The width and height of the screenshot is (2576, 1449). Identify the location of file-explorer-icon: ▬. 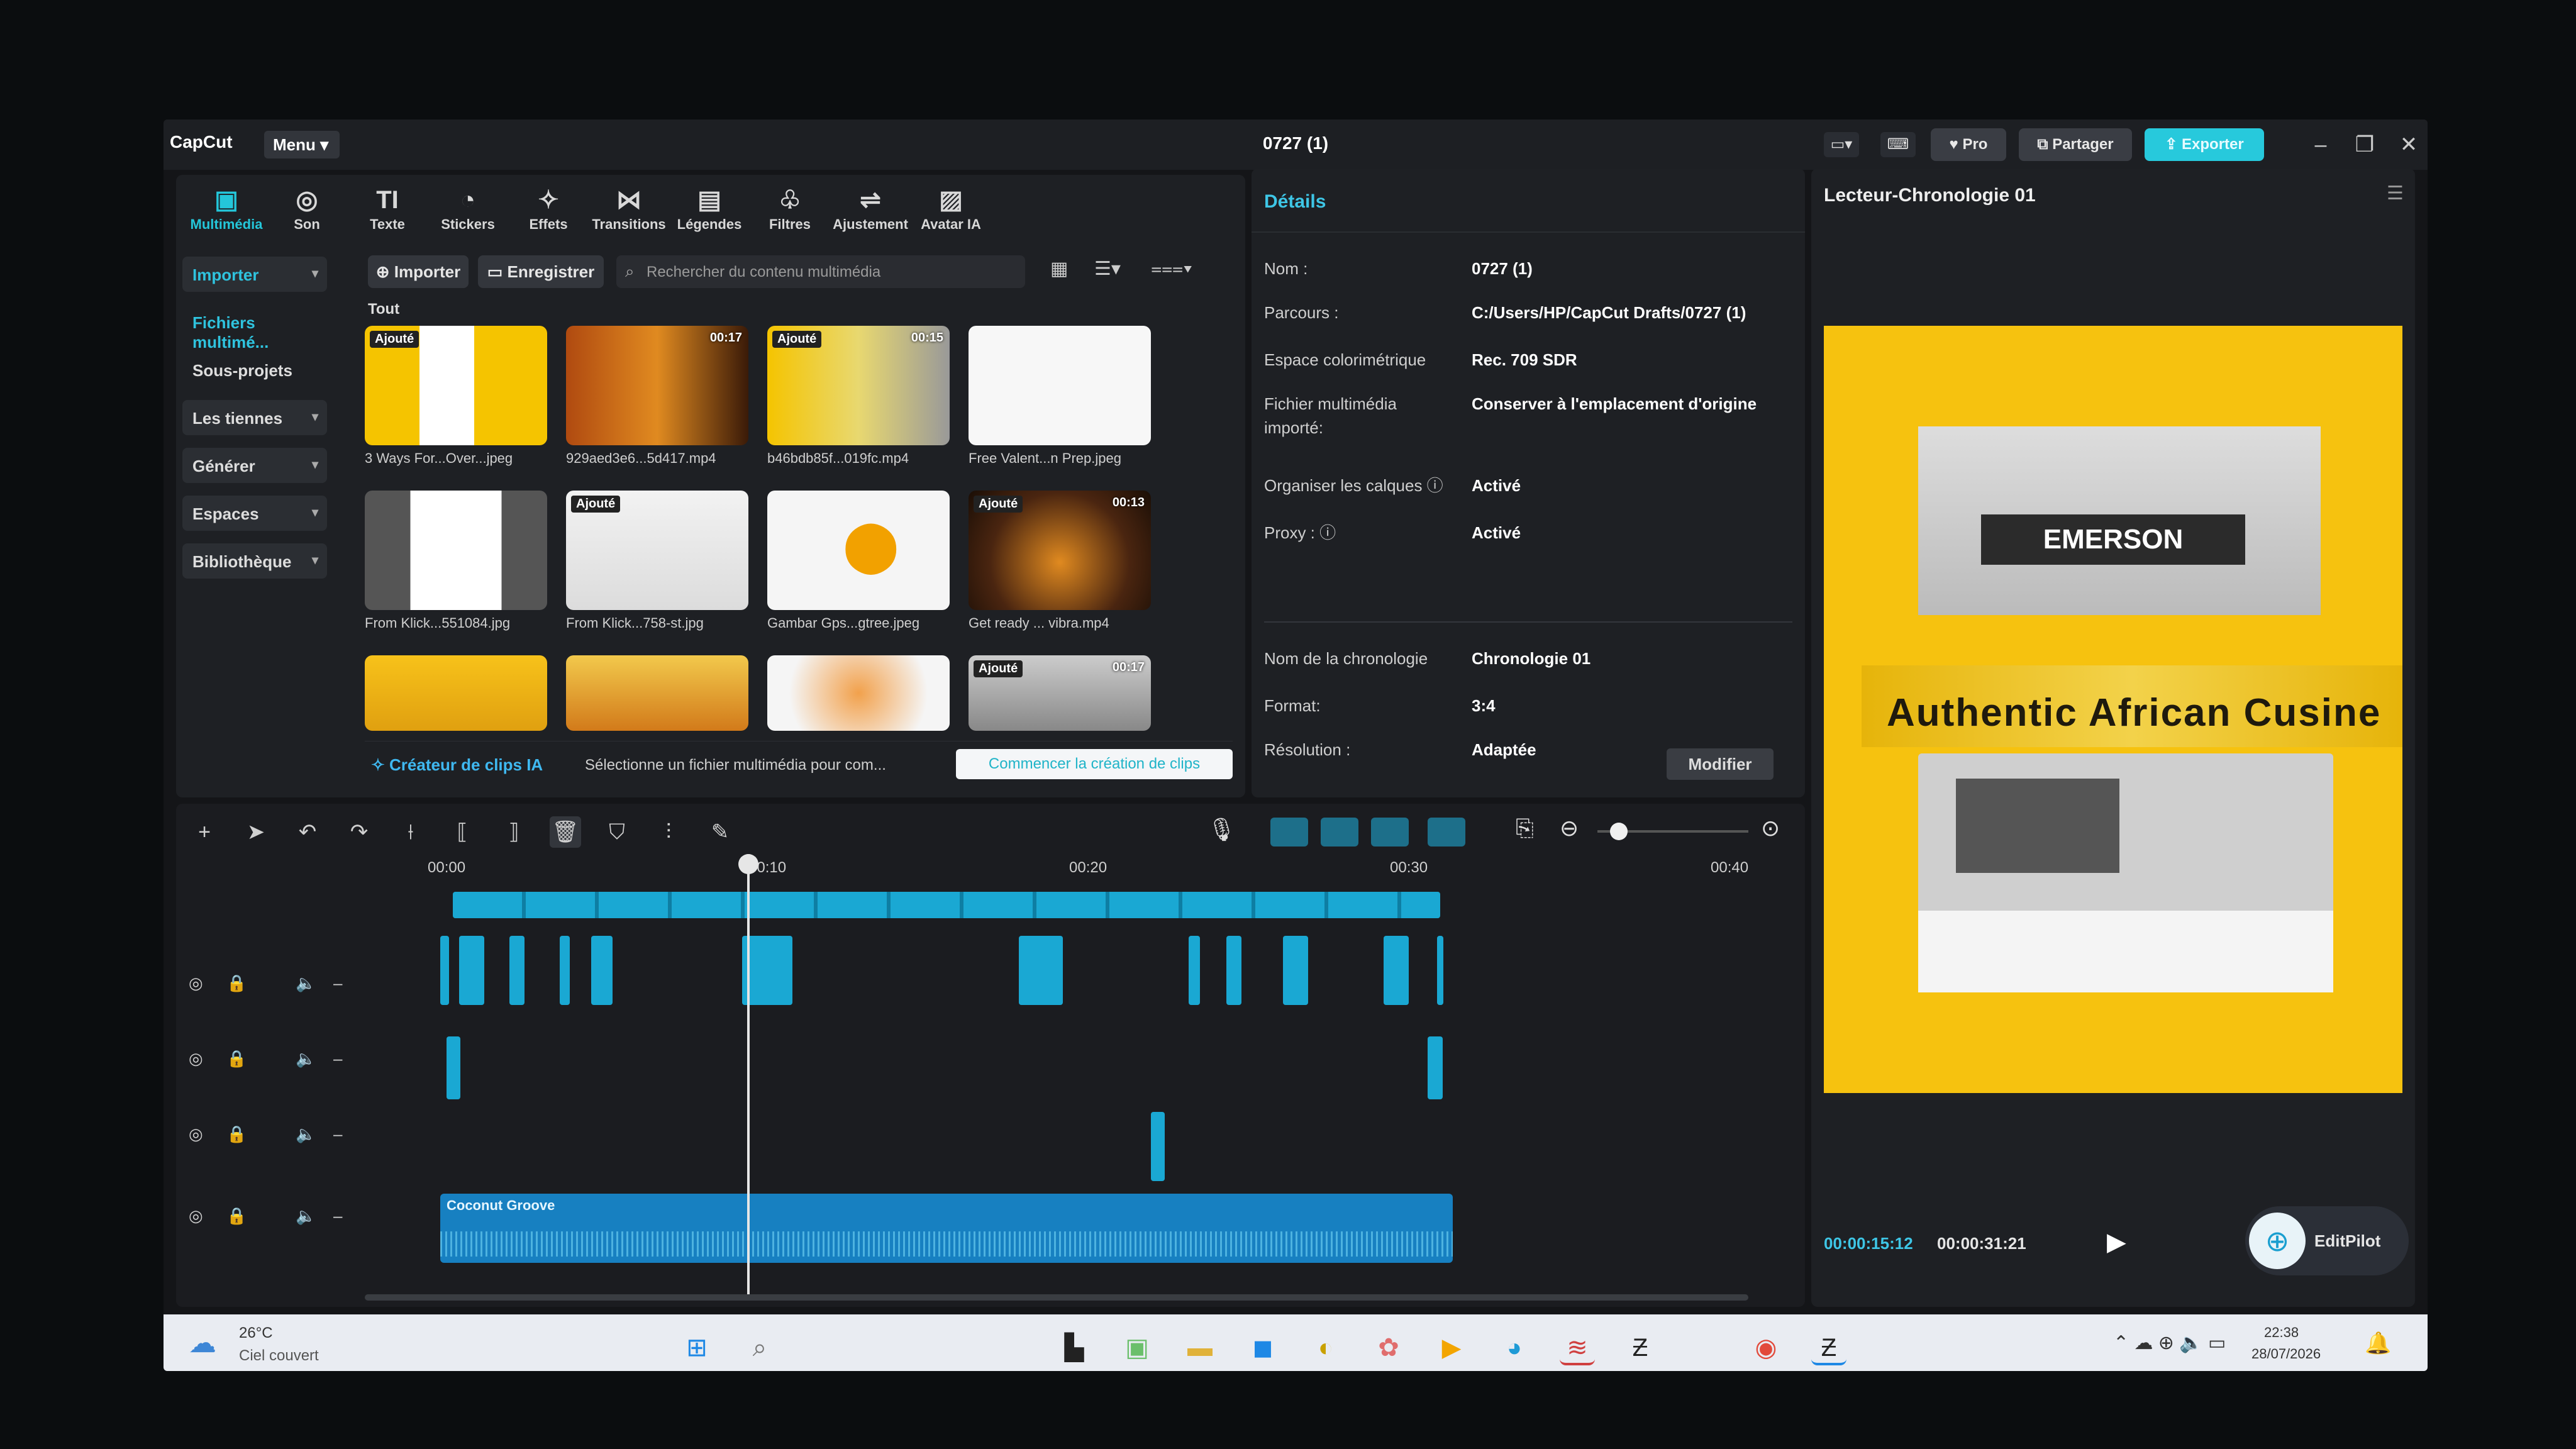
(1200, 1347).